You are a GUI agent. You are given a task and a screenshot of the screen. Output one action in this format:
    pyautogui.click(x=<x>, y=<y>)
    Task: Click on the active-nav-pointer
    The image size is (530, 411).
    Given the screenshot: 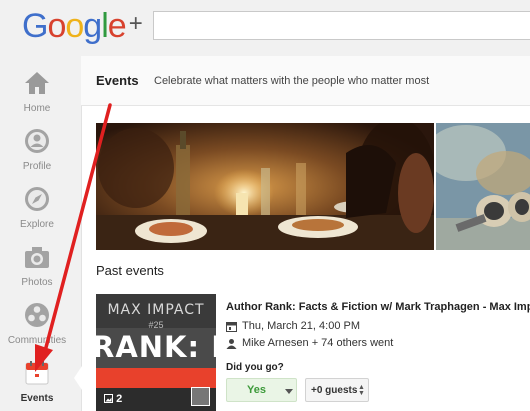 What is the action you would take?
    pyautogui.click(x=78, y=378)
    